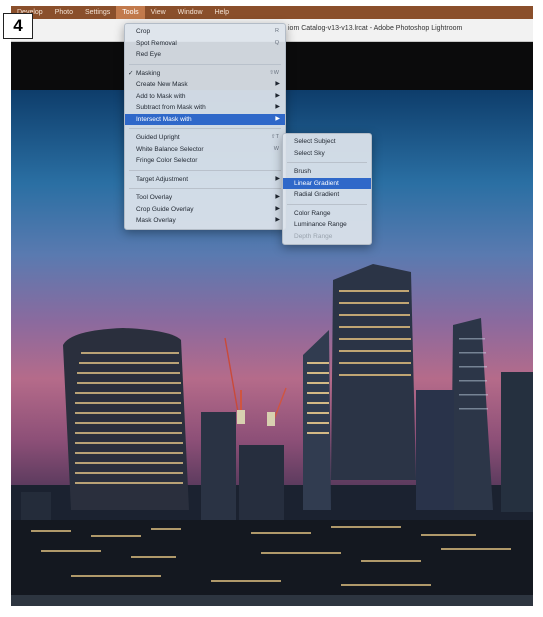  Describe the element at coordinates (18, 26) in the screenshot. I see `step-number-badge: 4` at that location.